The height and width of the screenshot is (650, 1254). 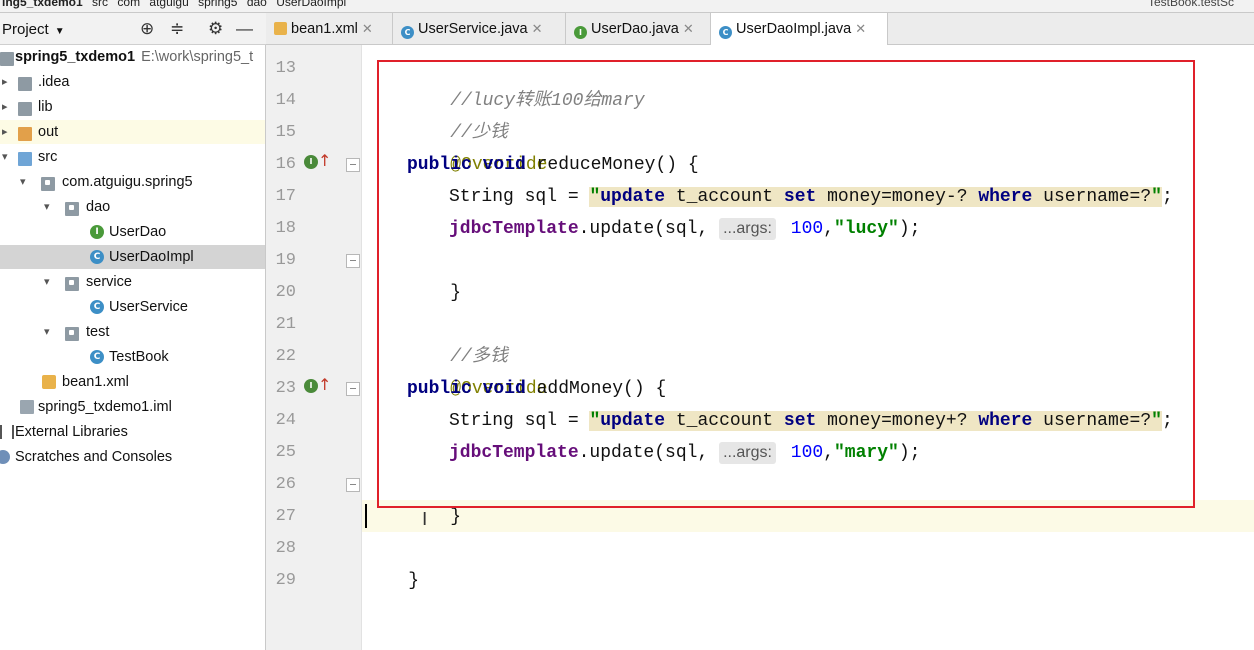 I want to click on tree-item-iml: spring5_txdemo1.iml, so click(x=132, y=407).